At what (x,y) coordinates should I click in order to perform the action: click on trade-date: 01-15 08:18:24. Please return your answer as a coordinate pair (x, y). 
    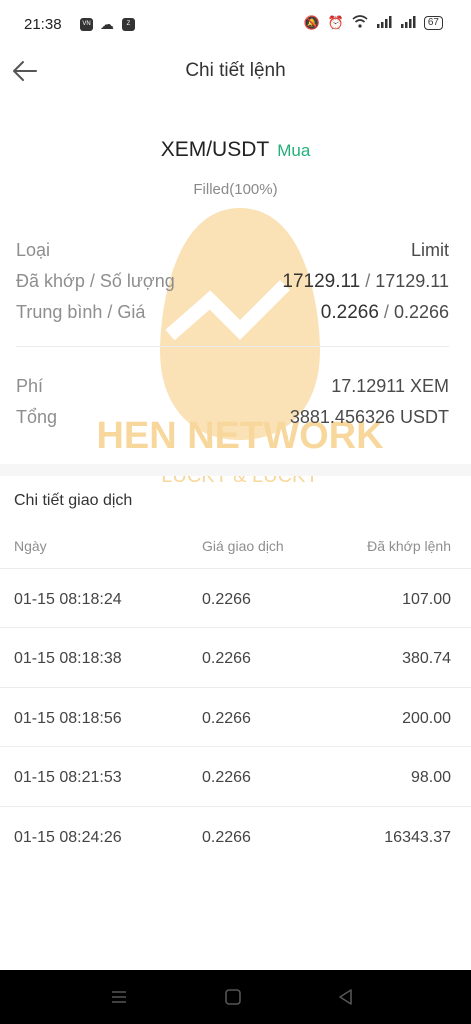
    Looking at the image, I should click on (68, 599).